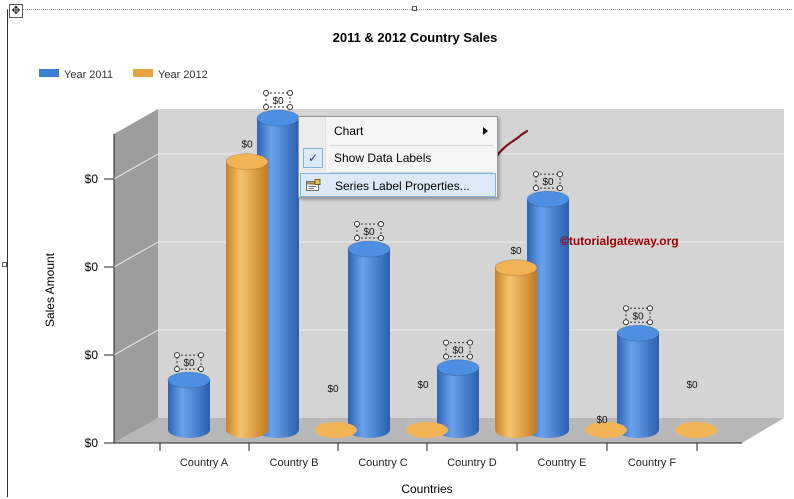 The height and width of the screenshot is (499, 794). Describe the element at coordinates (485, 131) in the screenshot. I see `chevron-right-icon` at that location.